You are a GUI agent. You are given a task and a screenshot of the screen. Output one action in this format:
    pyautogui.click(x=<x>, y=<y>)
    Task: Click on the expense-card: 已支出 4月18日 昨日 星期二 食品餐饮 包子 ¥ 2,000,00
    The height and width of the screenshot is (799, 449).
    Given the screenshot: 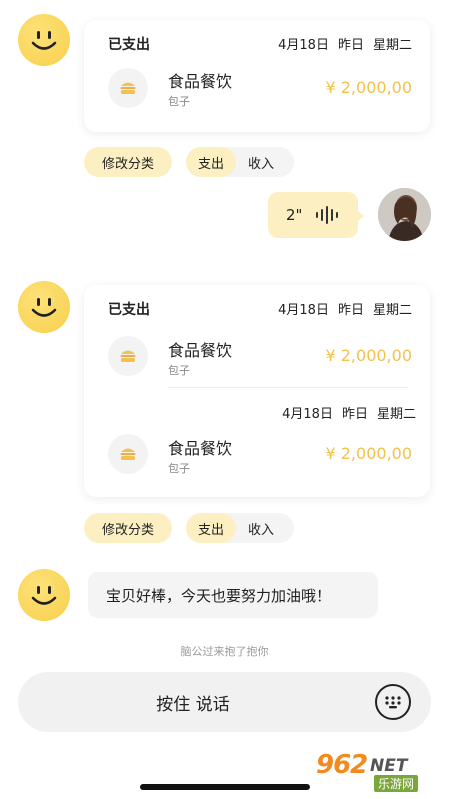 What is the action you would take?
    pyautogui.click(x=257, y=76)
    